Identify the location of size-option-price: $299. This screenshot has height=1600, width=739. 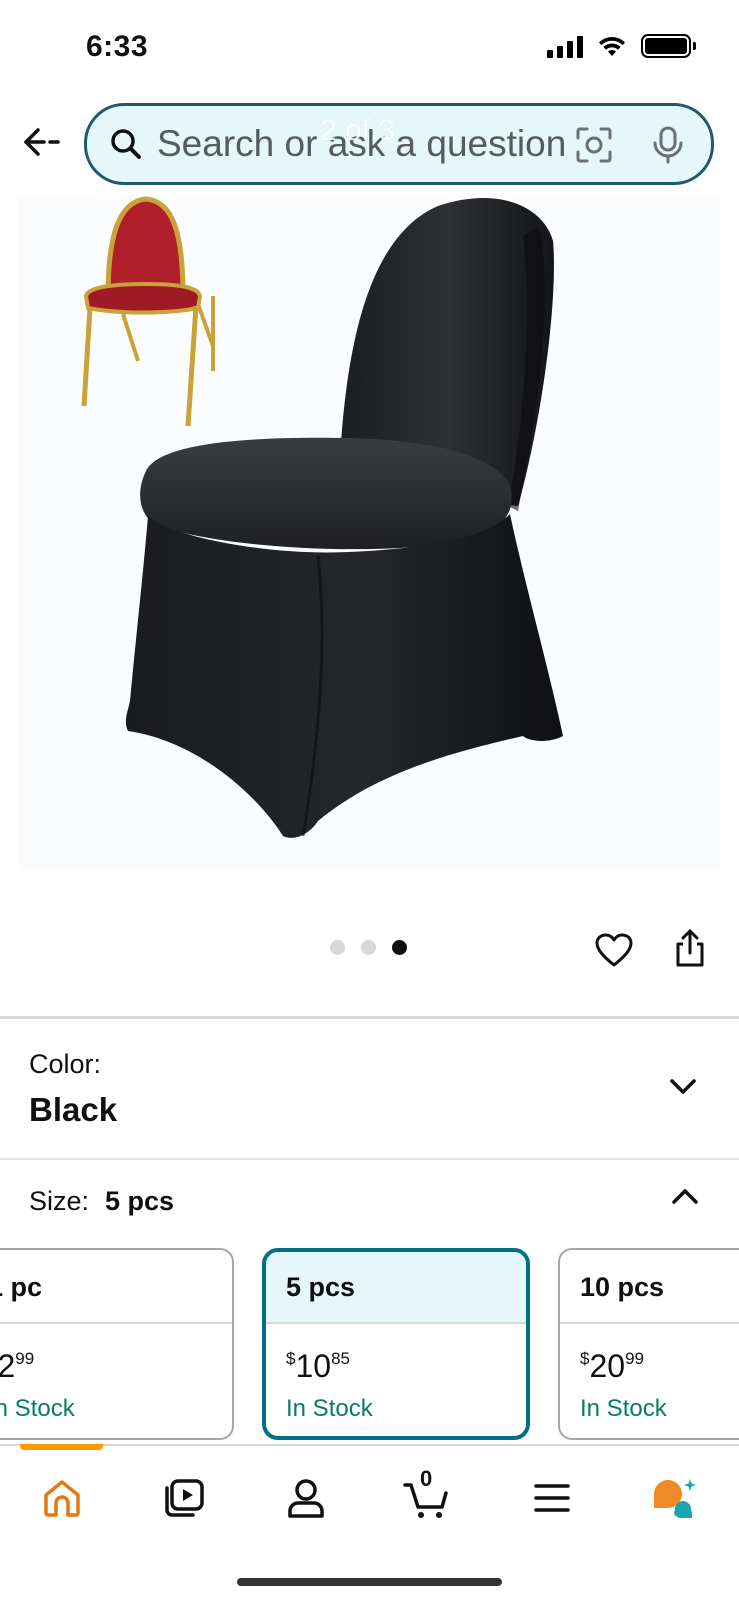
(17, 1366).